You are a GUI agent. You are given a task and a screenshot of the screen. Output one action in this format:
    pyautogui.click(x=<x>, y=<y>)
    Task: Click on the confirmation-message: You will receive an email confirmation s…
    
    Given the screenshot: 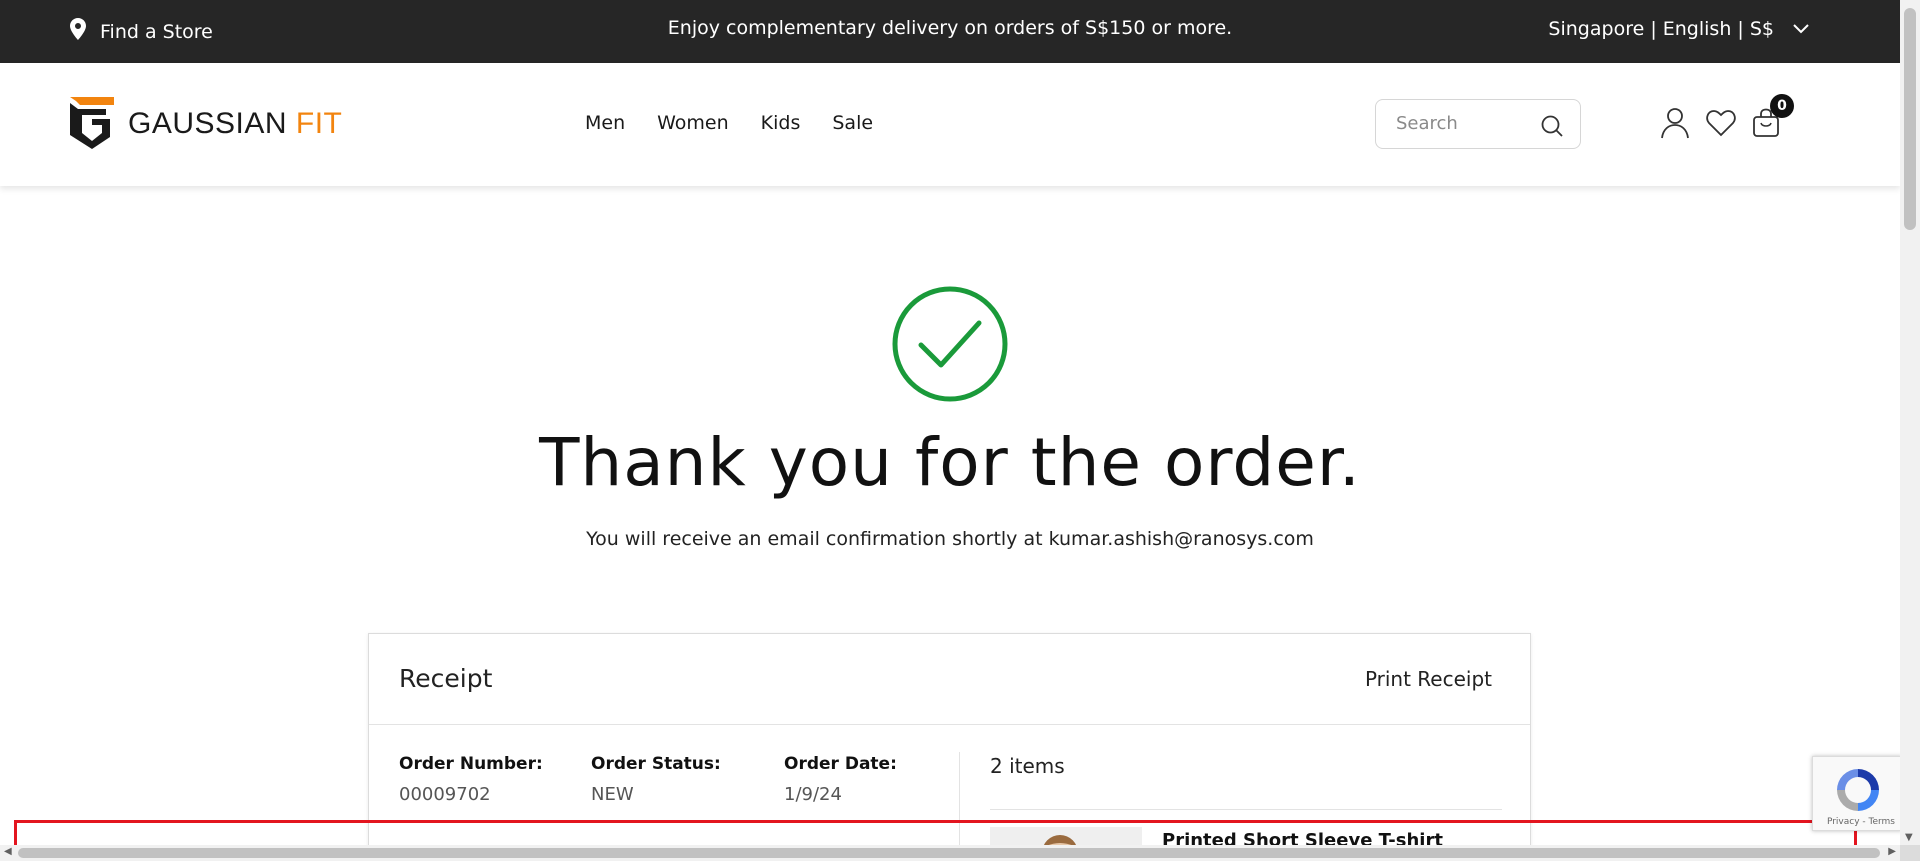 What is the action you would take?
    pyautogui.click(x=950, y=539)
    